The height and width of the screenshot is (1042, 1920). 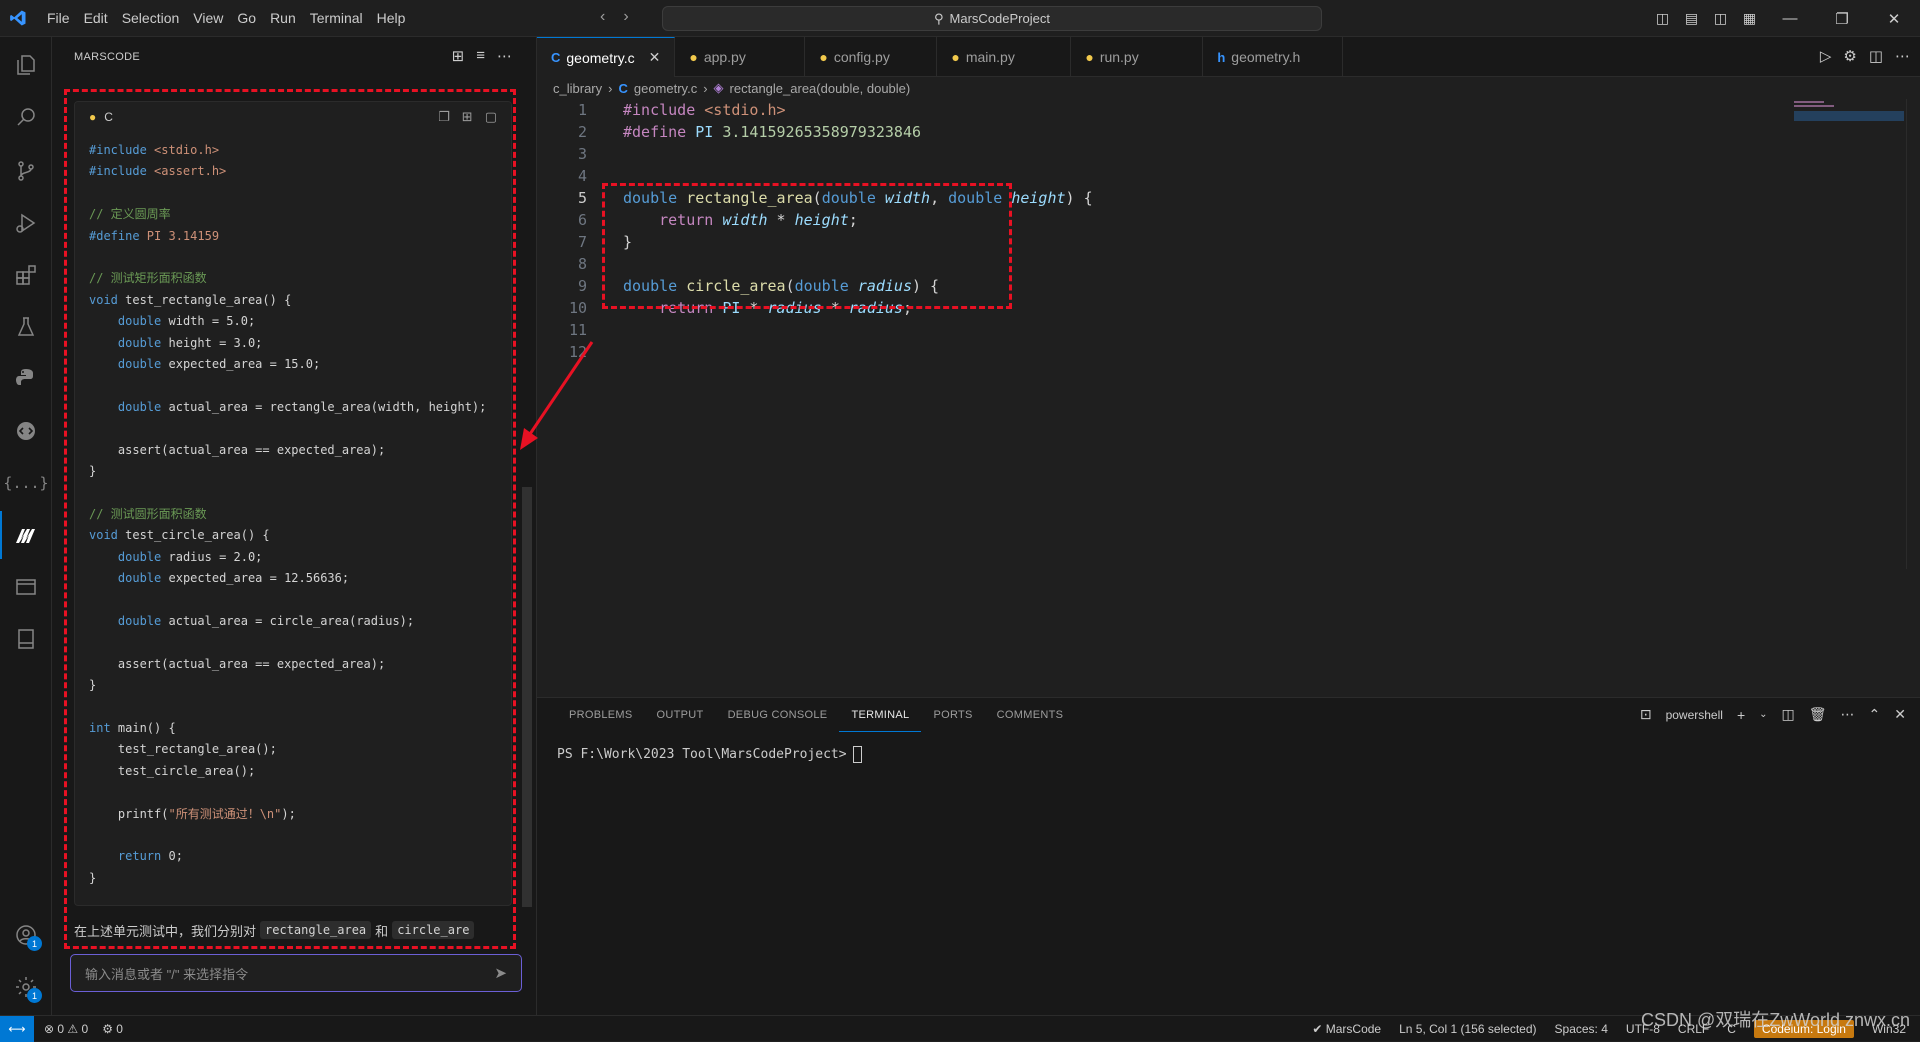 I want to click on command-center-search: ⚲ MarsCodeProject, so click(x=992, y=18).